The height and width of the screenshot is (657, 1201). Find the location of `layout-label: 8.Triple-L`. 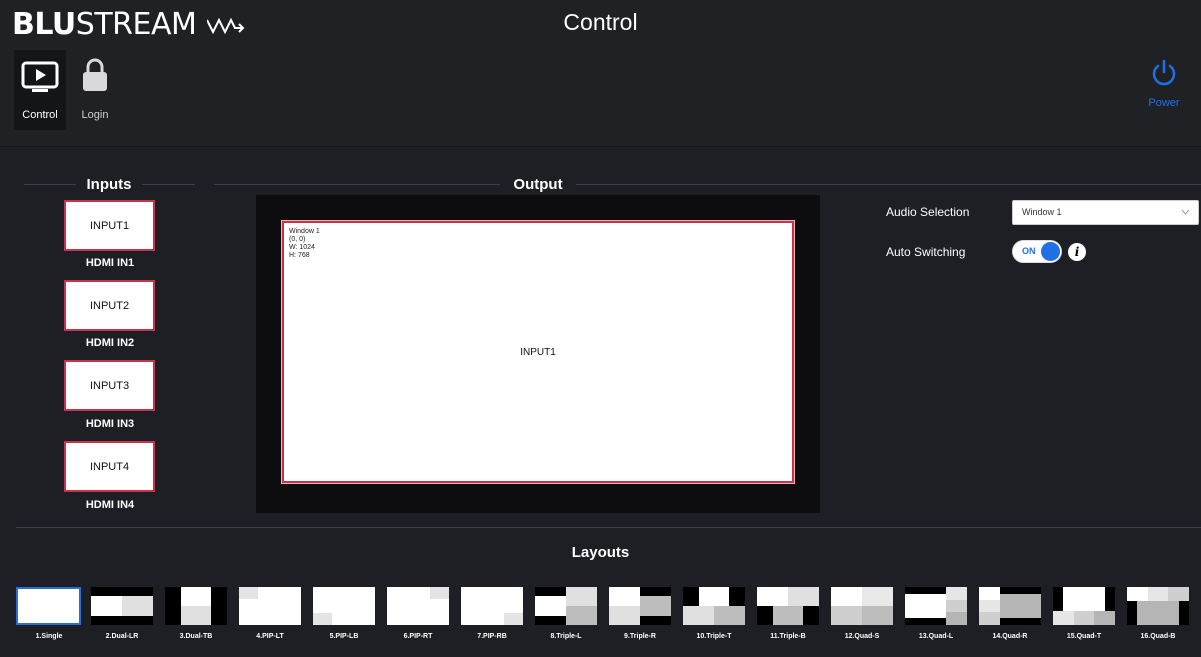

layout-label: 8.Triple-L is located at coordinates (566, 636).